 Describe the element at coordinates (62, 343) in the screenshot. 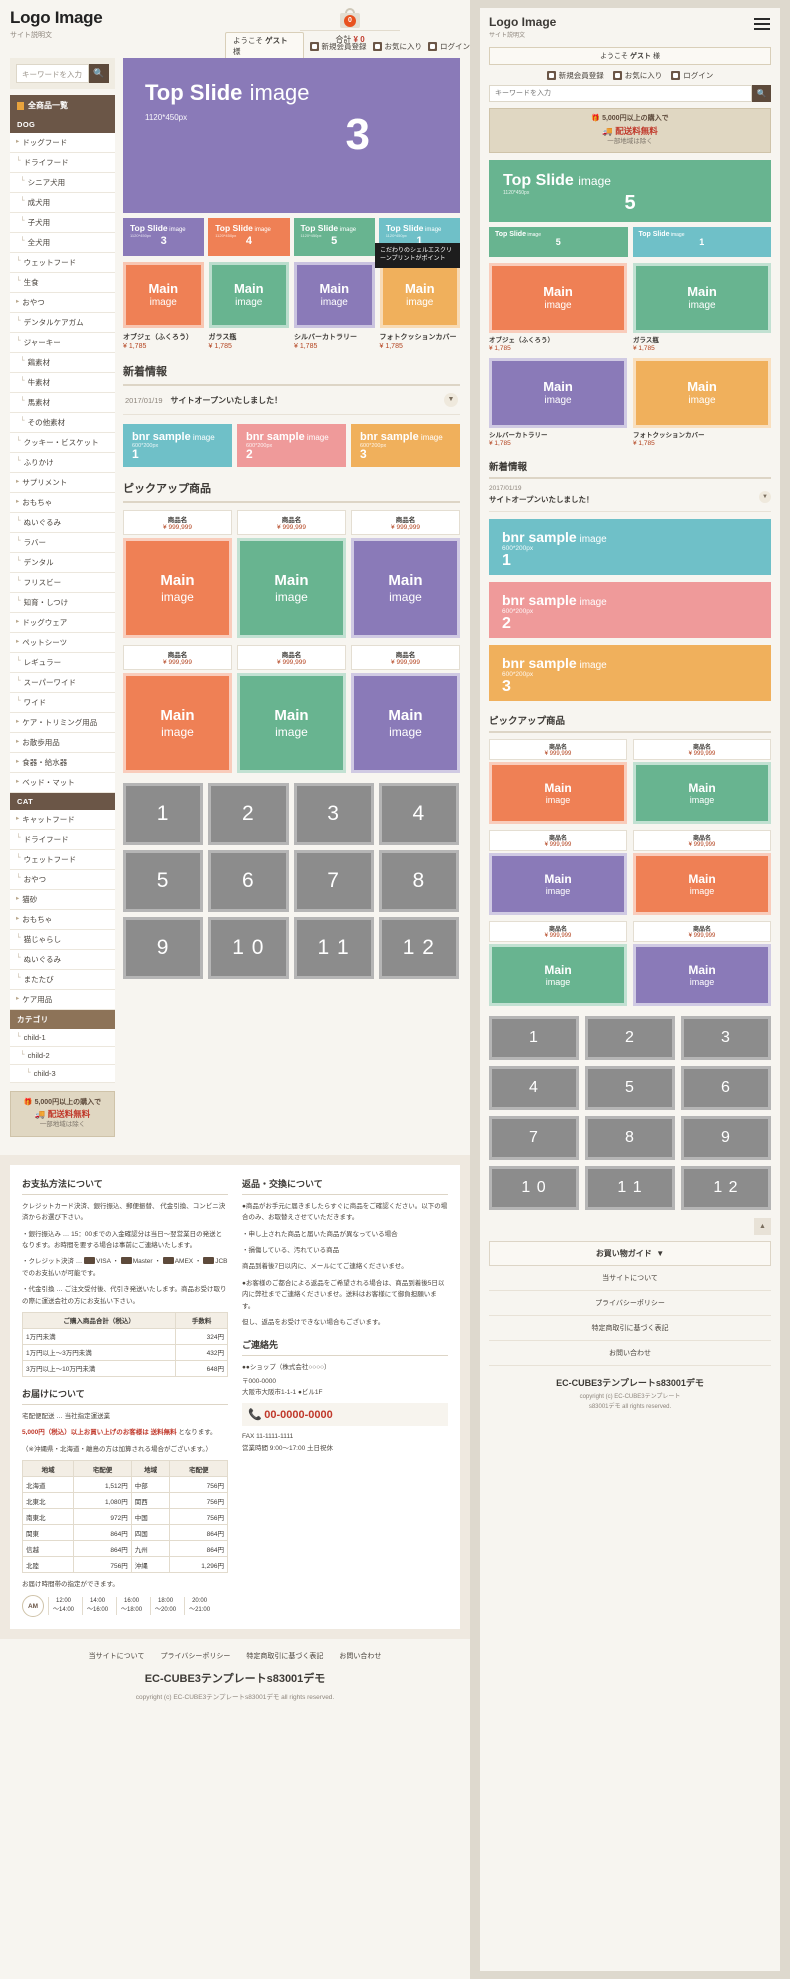

I see `sidebar-item-ジャーキー: └ ジャーキー` at that location.